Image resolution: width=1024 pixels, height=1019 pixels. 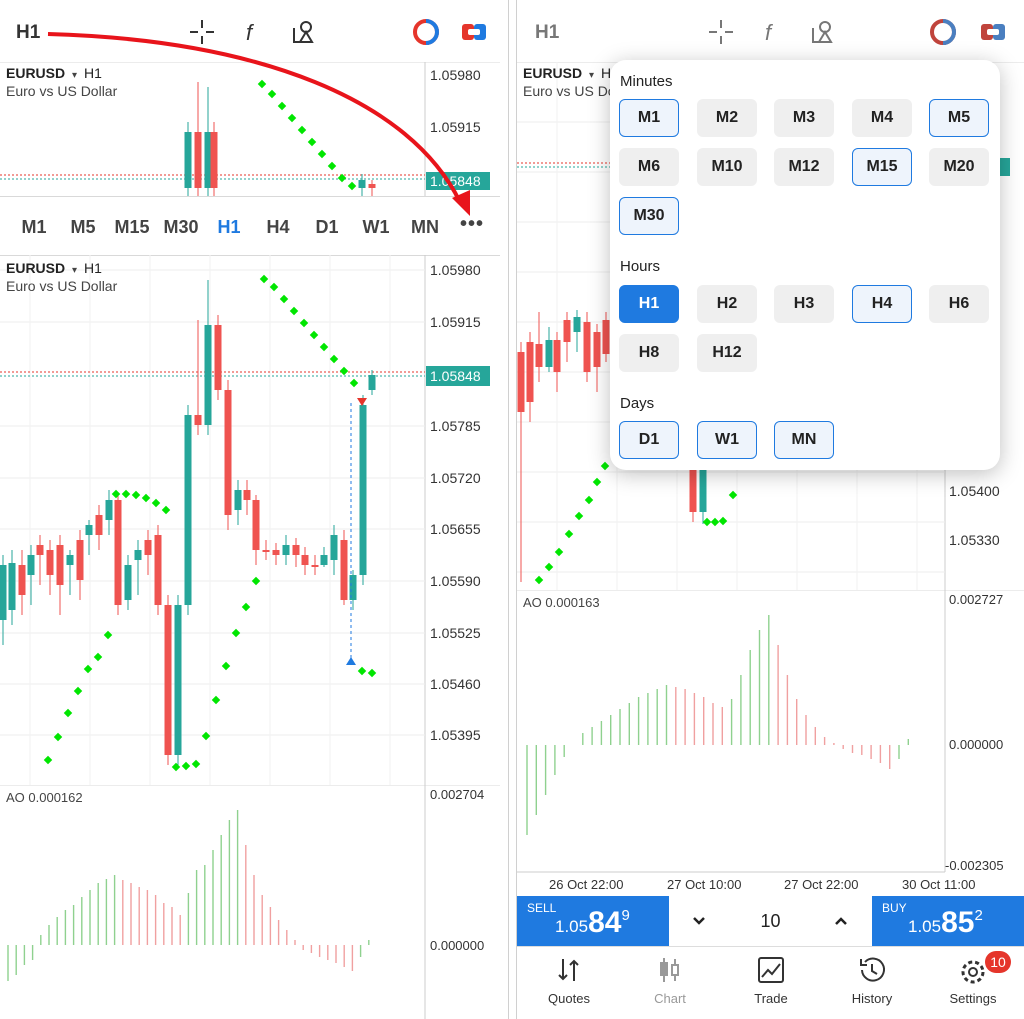 What do you see at coordinates (973, 983) in the screenshot?
I see `nav-settings: 10 Settings` at bounding box center [973, 983].